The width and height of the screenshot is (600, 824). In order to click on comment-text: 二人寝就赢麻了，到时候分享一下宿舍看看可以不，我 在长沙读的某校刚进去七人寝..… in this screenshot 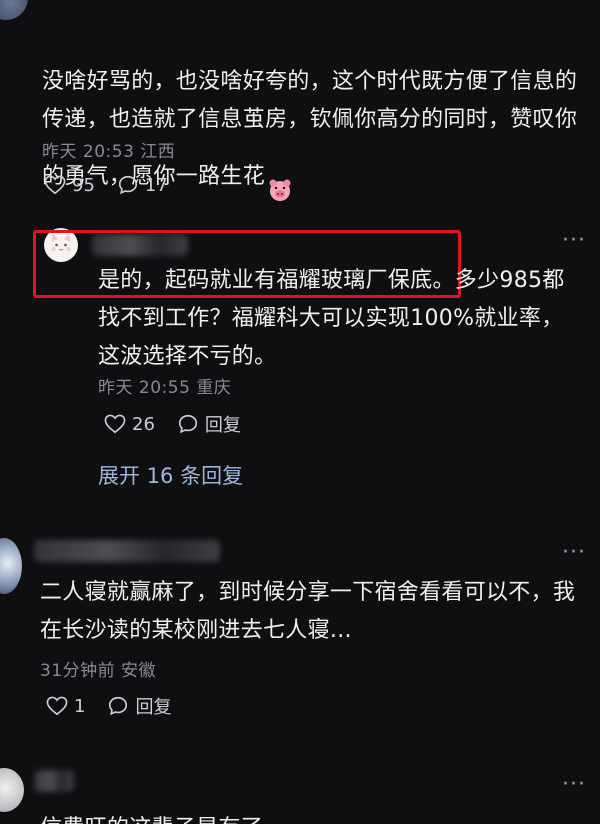, I will do `click(308, 611)`.